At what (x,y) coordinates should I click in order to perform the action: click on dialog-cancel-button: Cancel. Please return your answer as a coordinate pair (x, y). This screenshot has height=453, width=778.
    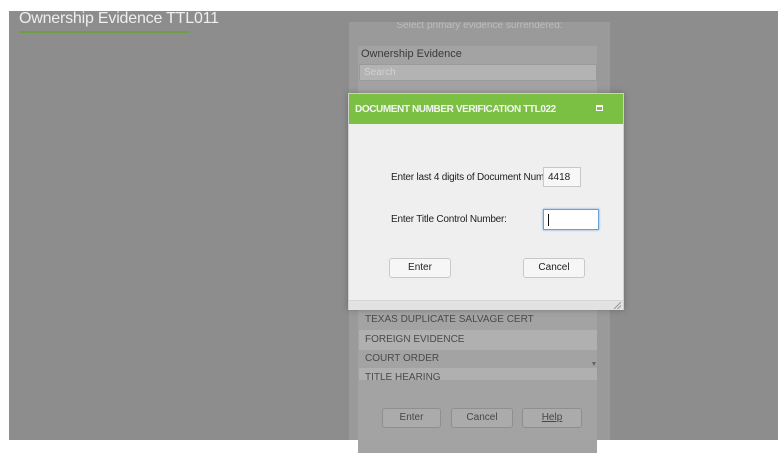
    Looking at the image, I should click on (554, 268).